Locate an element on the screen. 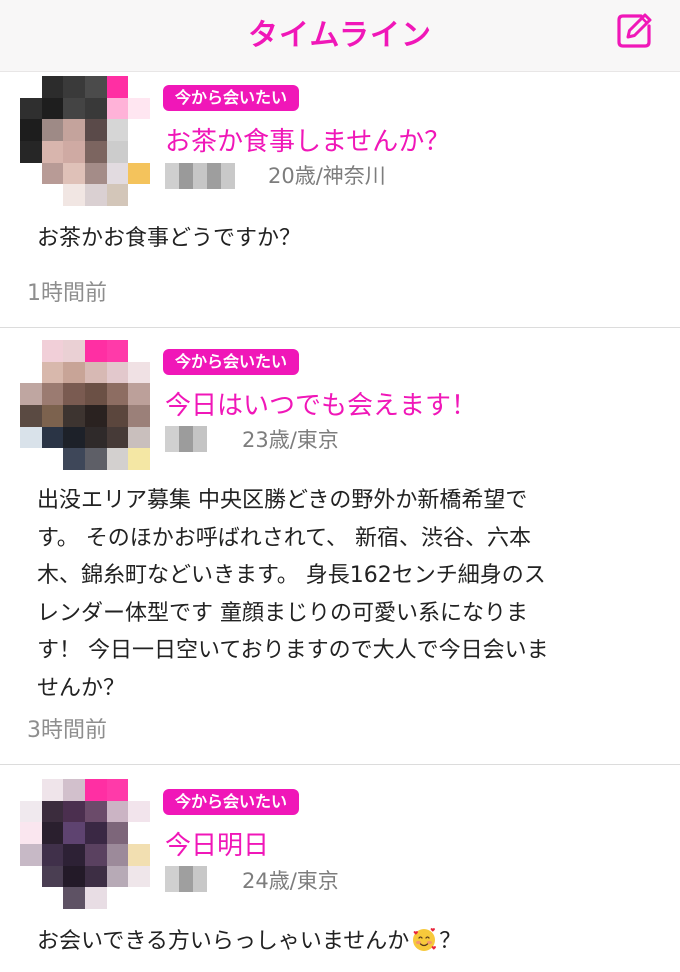 This screenshot has height=972, width=680. page-title: タイムライン is located at coordinates (340, 35).